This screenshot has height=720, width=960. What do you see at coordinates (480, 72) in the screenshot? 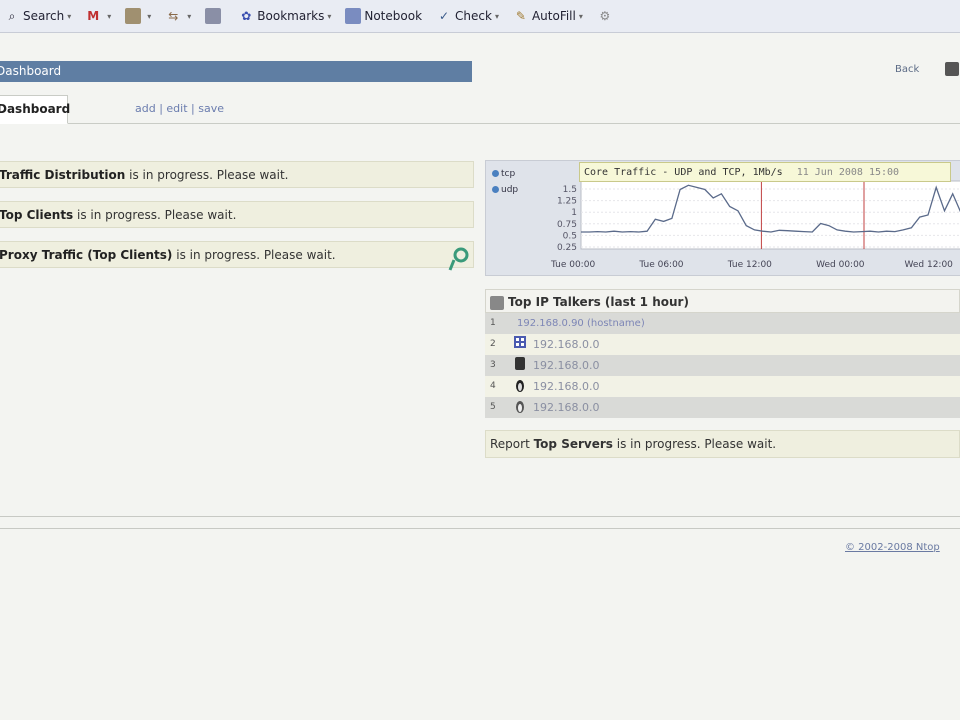
I see `page-header: Dashboard Back` at bounding box center [480, 72].